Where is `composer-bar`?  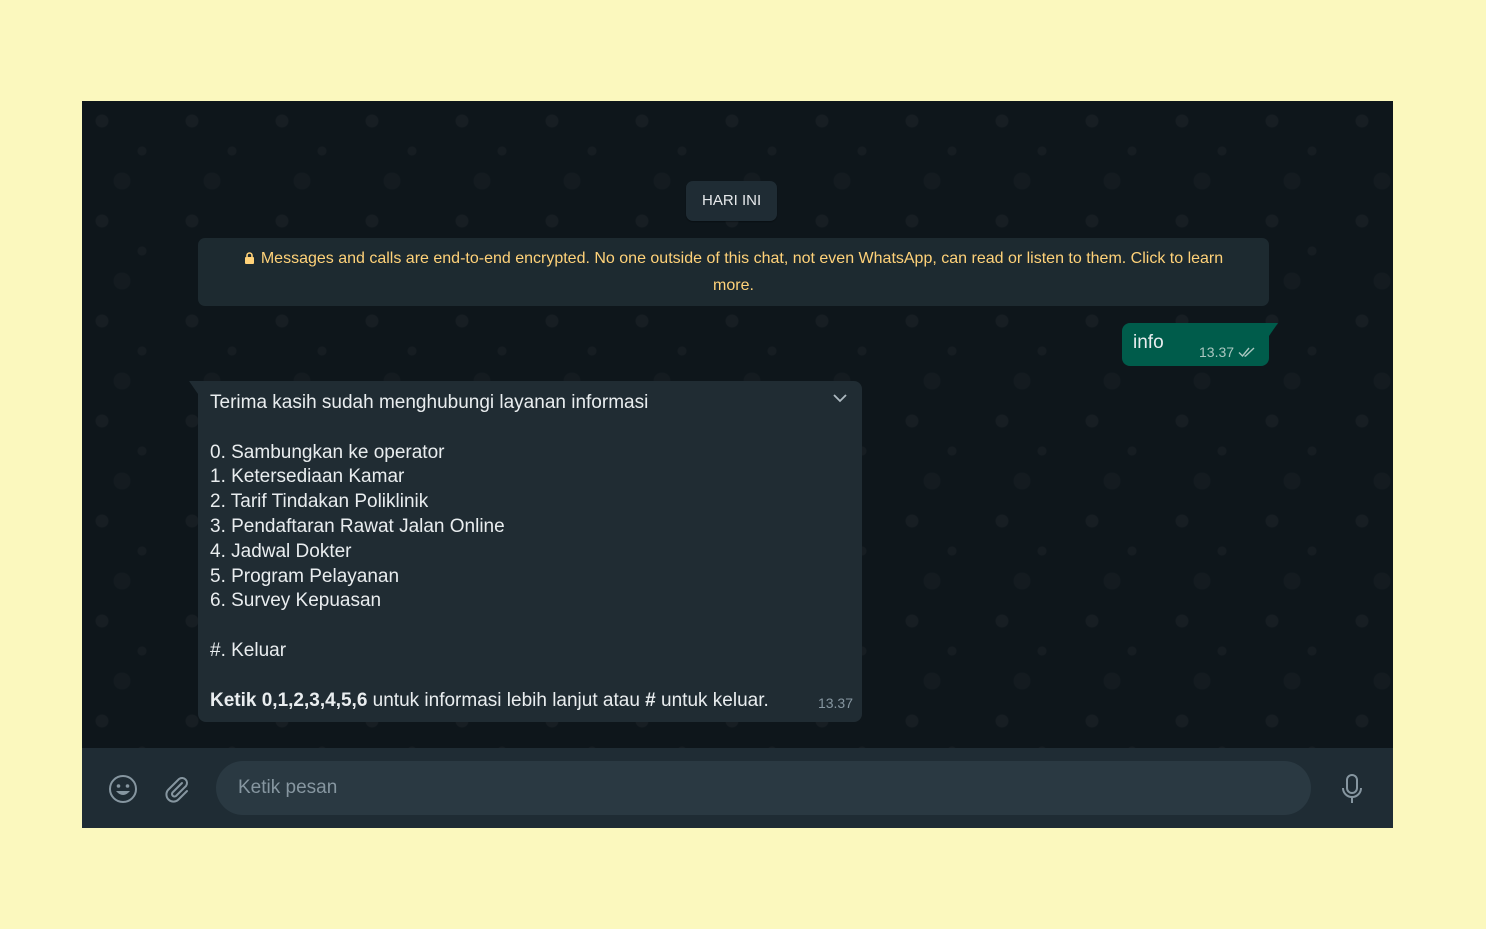
composer-bar is located at coordinates (737, 788).